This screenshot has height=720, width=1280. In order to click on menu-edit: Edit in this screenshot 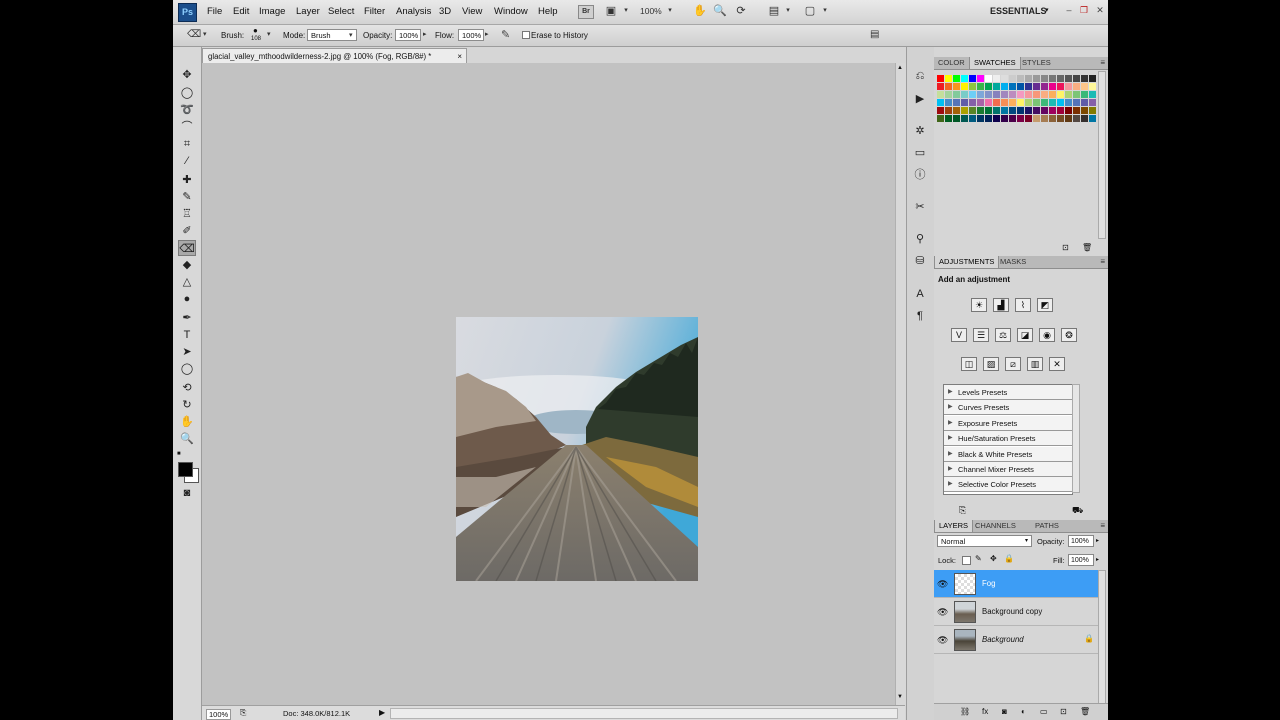, I will do `click(241, 11)`.